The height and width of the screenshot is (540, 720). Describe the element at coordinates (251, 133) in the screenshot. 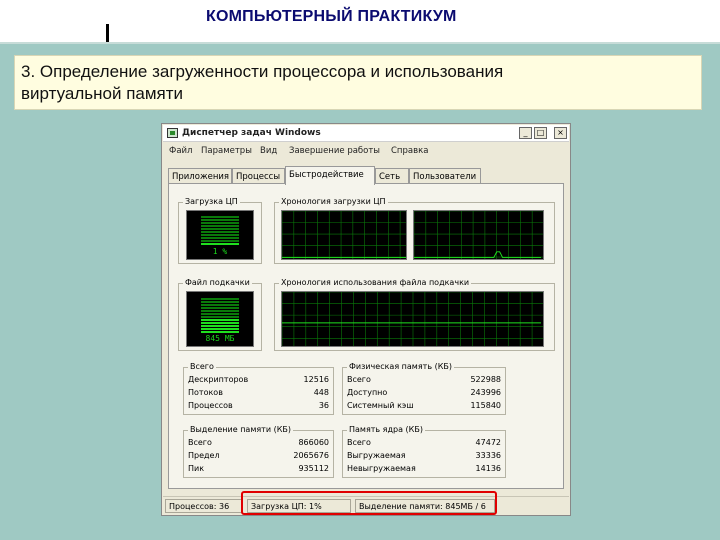

I see `window-title: Диспетчер задач Windows` at that location.